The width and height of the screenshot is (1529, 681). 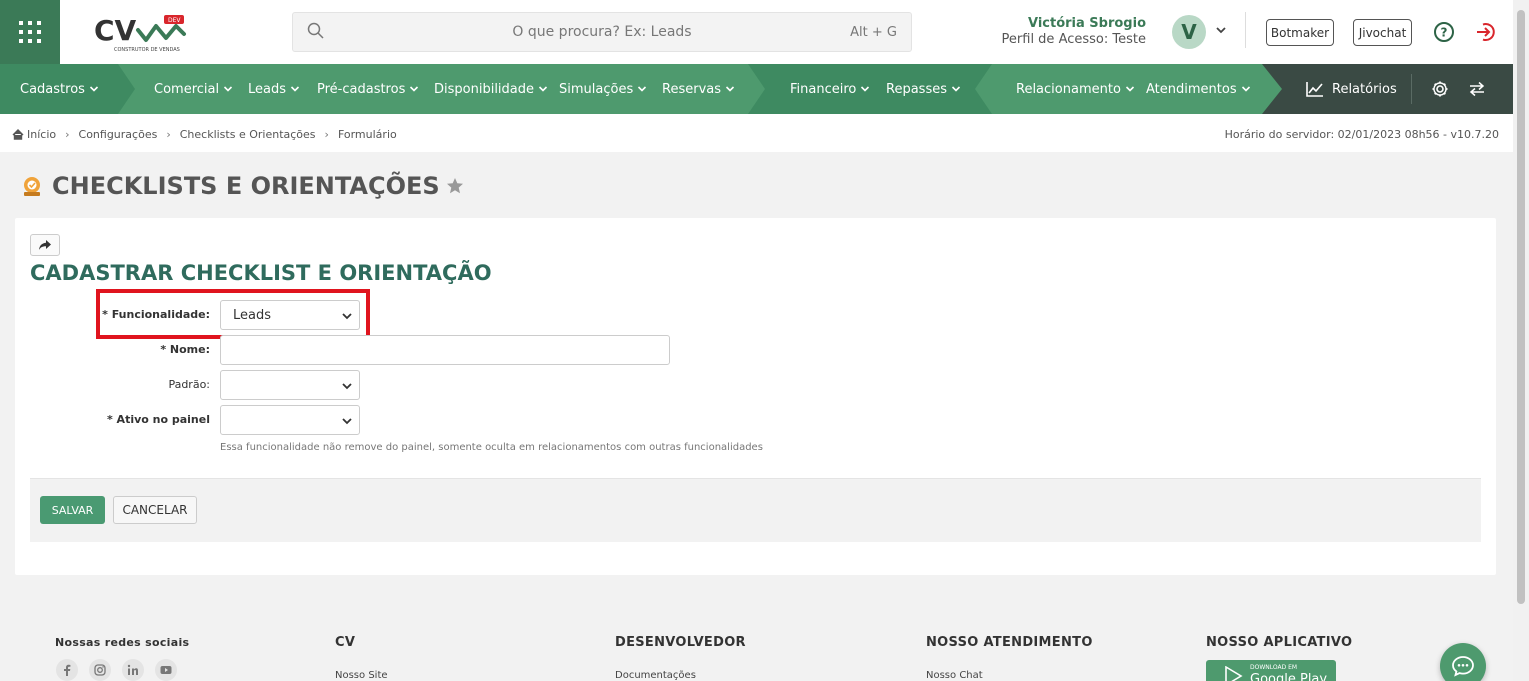 I want to click on nav-label: Disponibilidade, so click(x=484, y=89).